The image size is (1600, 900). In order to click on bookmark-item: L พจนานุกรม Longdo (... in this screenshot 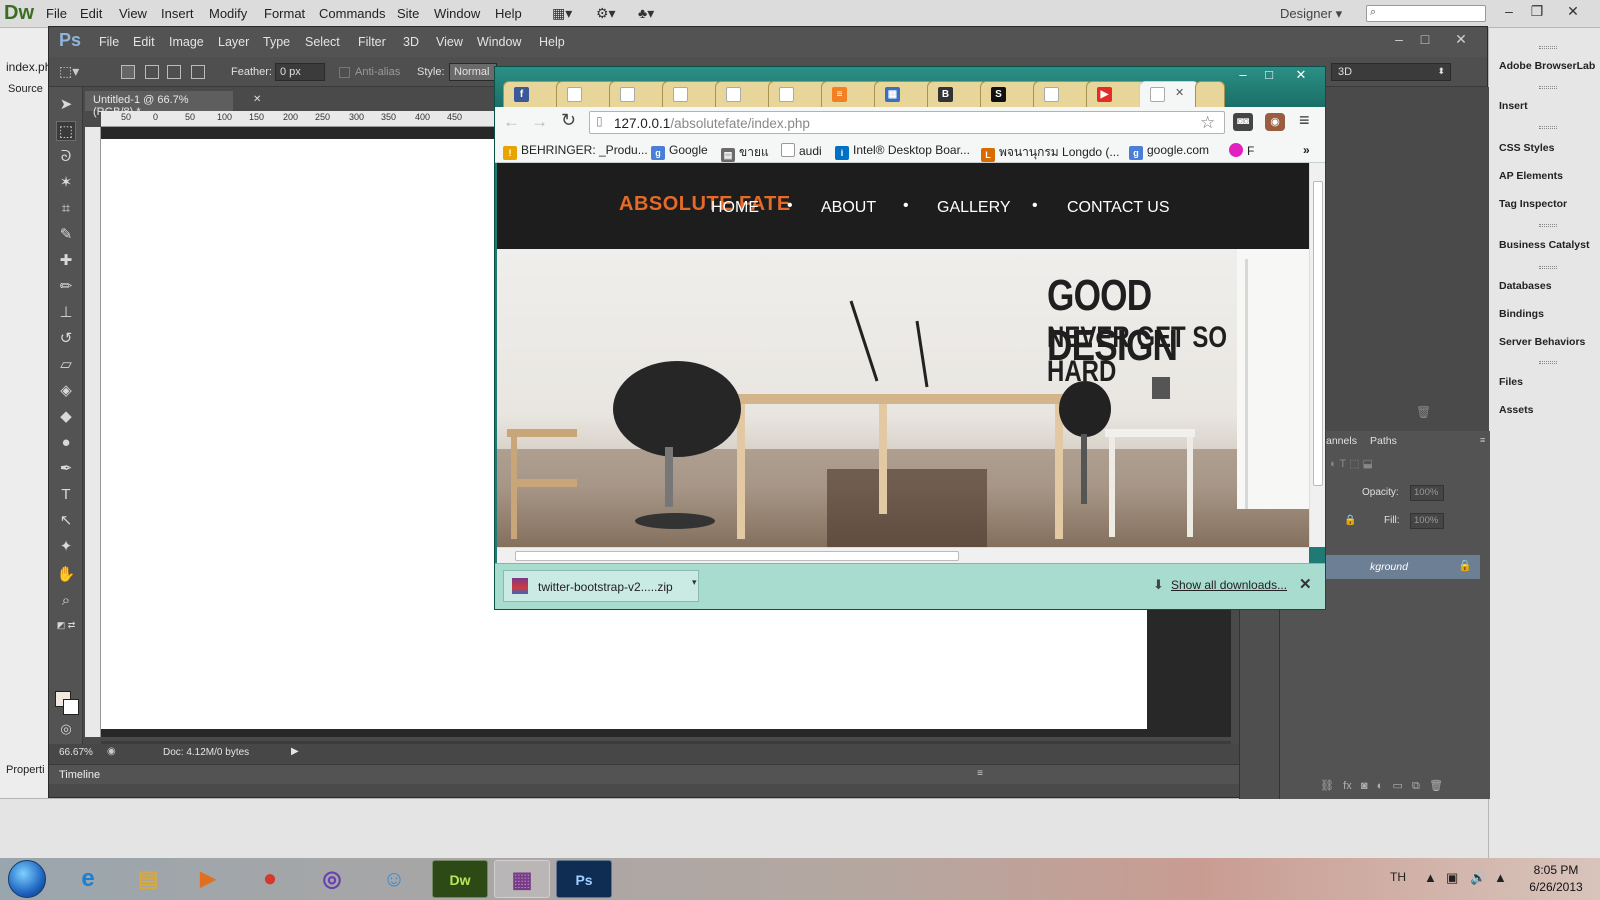, I will do `click(1050, 152)`.